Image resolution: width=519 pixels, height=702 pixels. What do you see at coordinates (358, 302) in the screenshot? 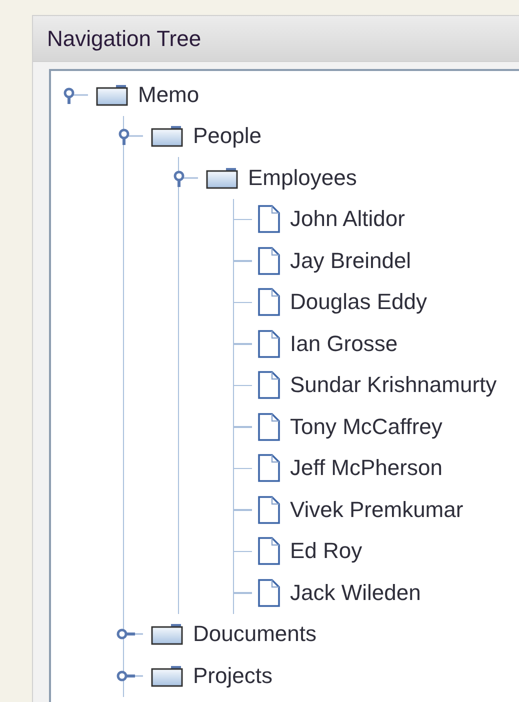
I see `tree-item-label: Douglas Eddy` at bounding box center [358, 302].